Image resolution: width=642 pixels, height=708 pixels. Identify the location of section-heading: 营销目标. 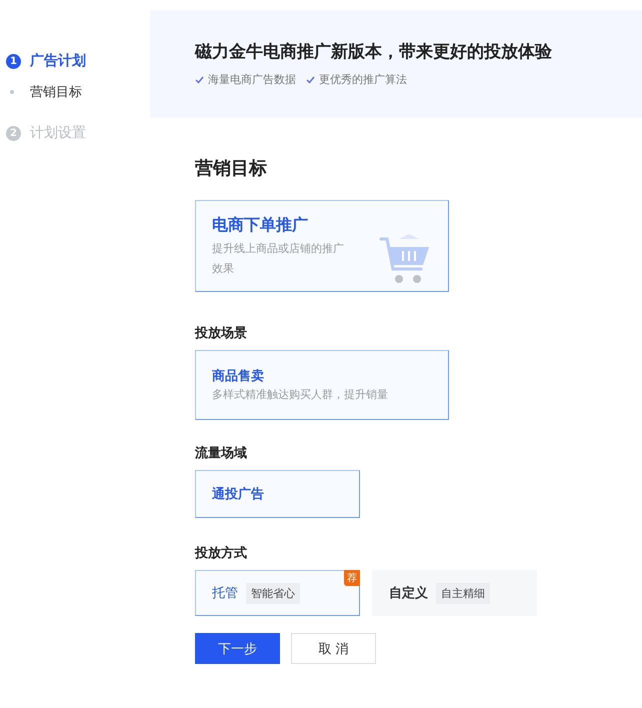
(231, 168).